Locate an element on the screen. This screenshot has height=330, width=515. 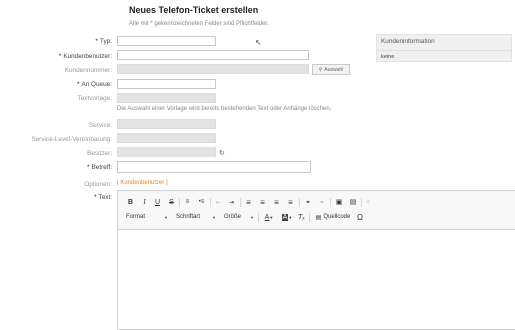
outdent-icon: ⇤ is located at coordinates (218, 202).